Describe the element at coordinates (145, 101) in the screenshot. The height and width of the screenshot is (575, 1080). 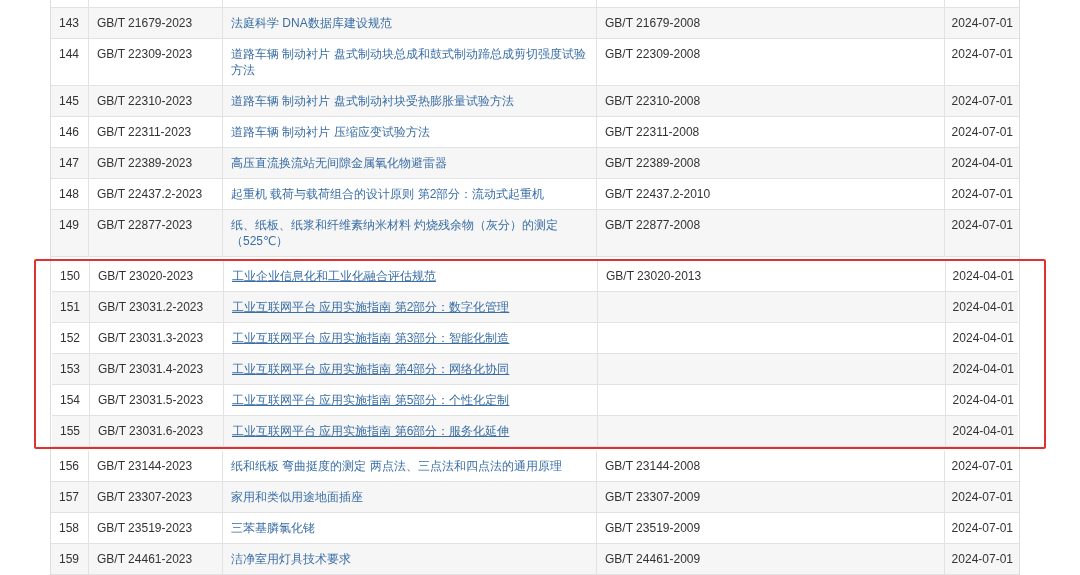
I see `standard-code: GB/T 22310-2023` at that location.